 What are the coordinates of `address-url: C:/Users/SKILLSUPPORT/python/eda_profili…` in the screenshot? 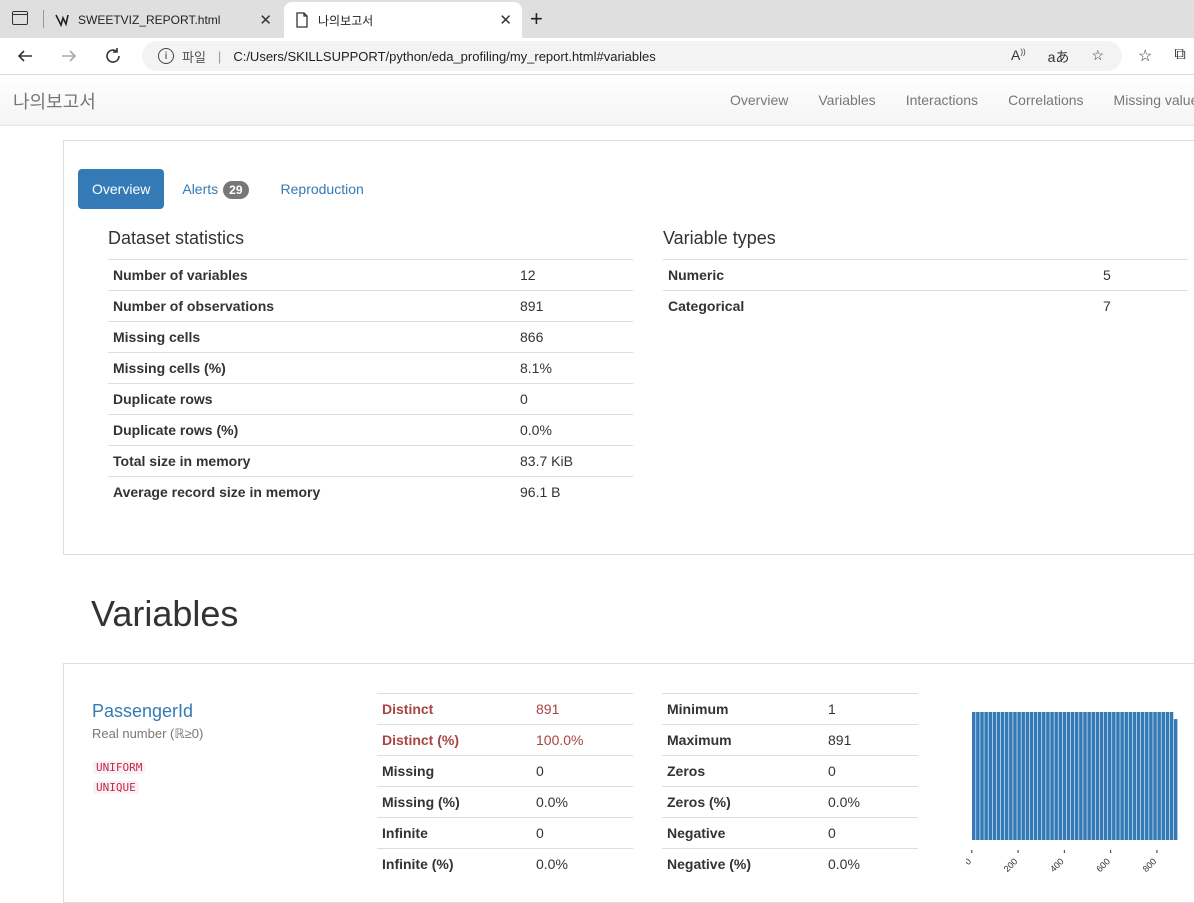 It's located at (444, 56).